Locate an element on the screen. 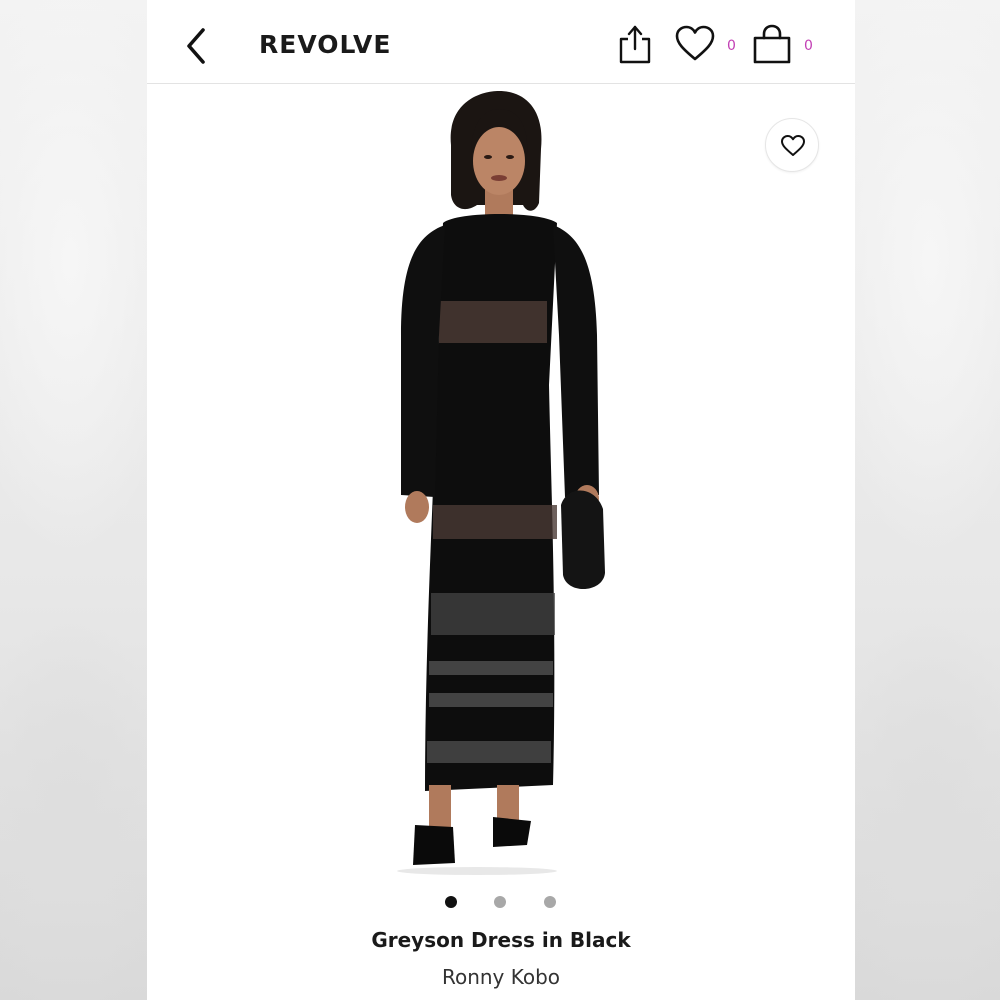 This screenshot has width=1000, height=1000. product-title: Greyson Dress in Black is located at coordinates (501, 940).